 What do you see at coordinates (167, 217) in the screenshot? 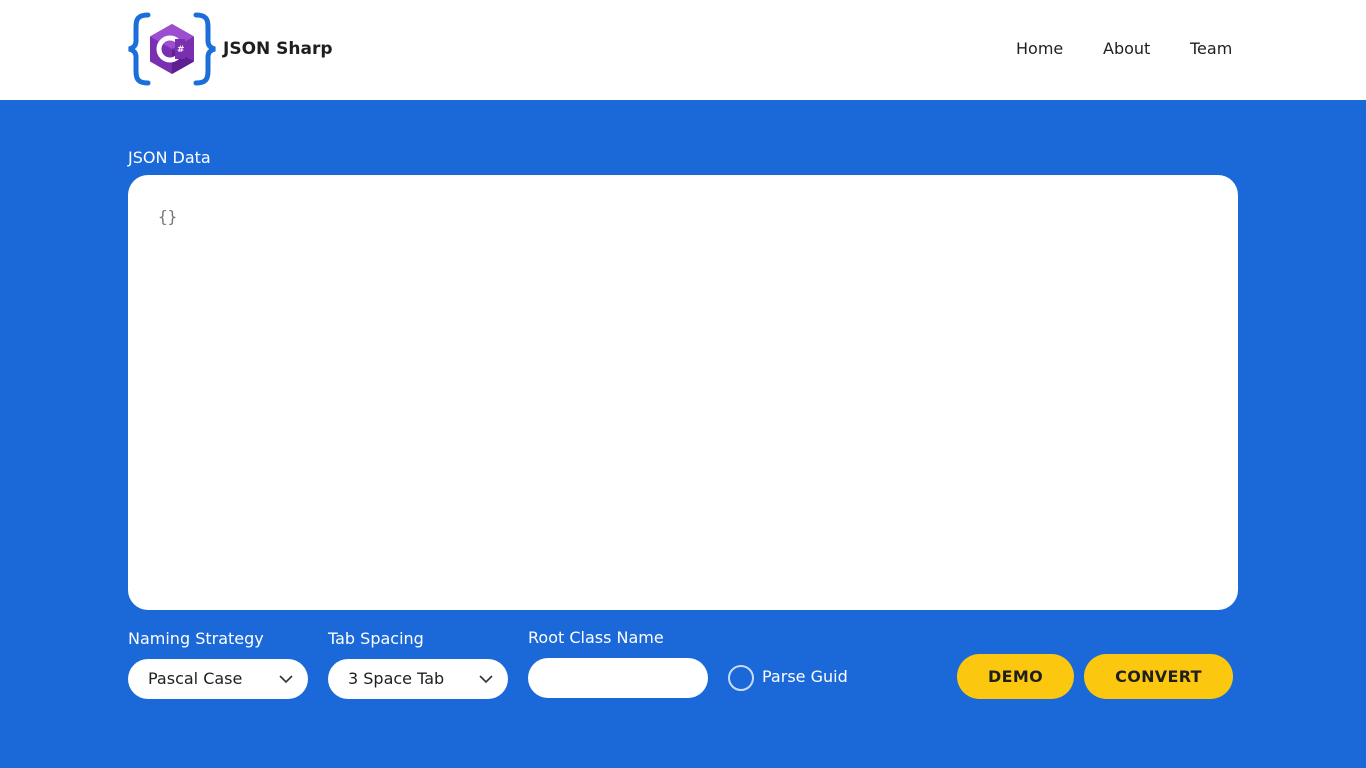
I see `json-editor-content: {}` at bounding box center [167, 217].